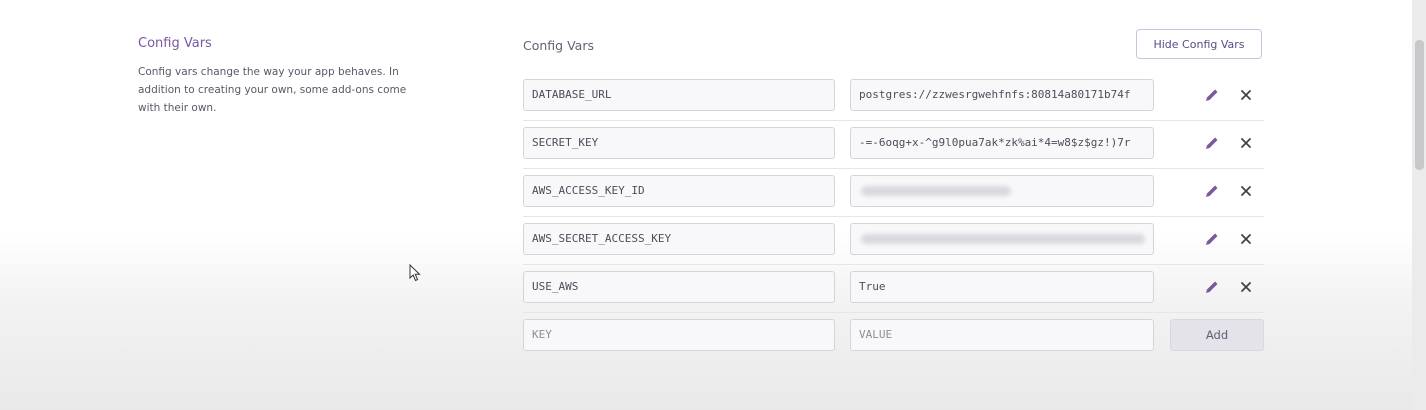 The height and width of the screenshot is (410, 1426). Describe the element at coordinates (175, 43) in the screenshot. I see `section-title: Config Vars` at that location.